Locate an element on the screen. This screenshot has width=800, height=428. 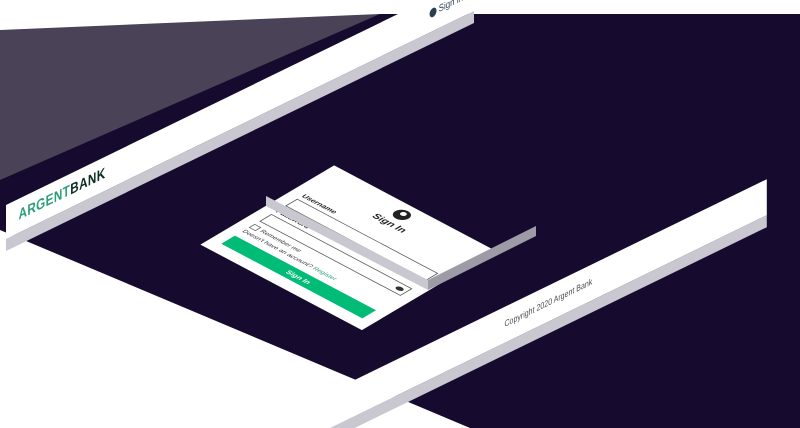
eye-icon is located at coordinates (399, 288).